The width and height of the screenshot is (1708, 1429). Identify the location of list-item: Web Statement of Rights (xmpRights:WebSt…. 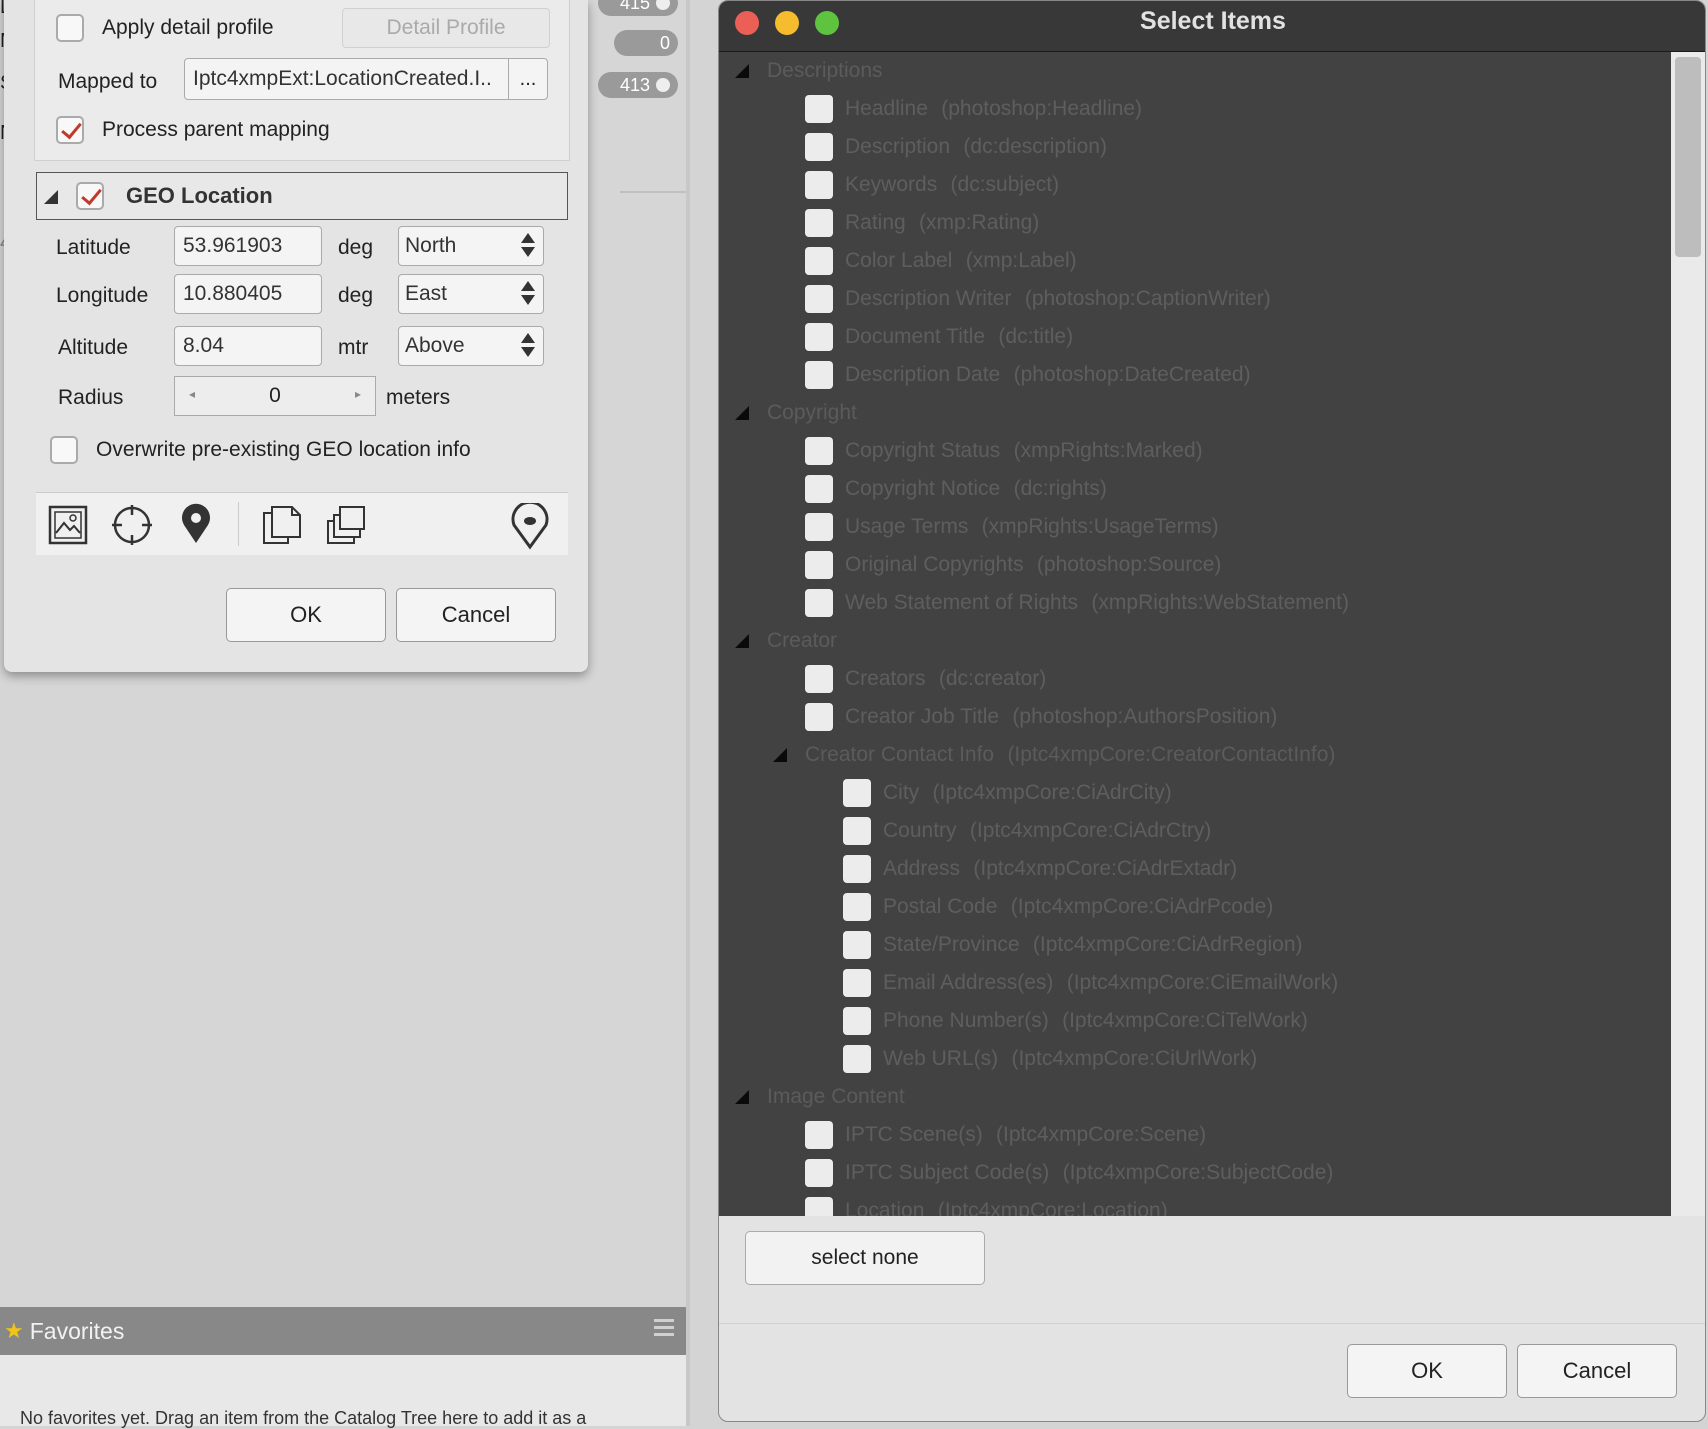
(1077, 603).